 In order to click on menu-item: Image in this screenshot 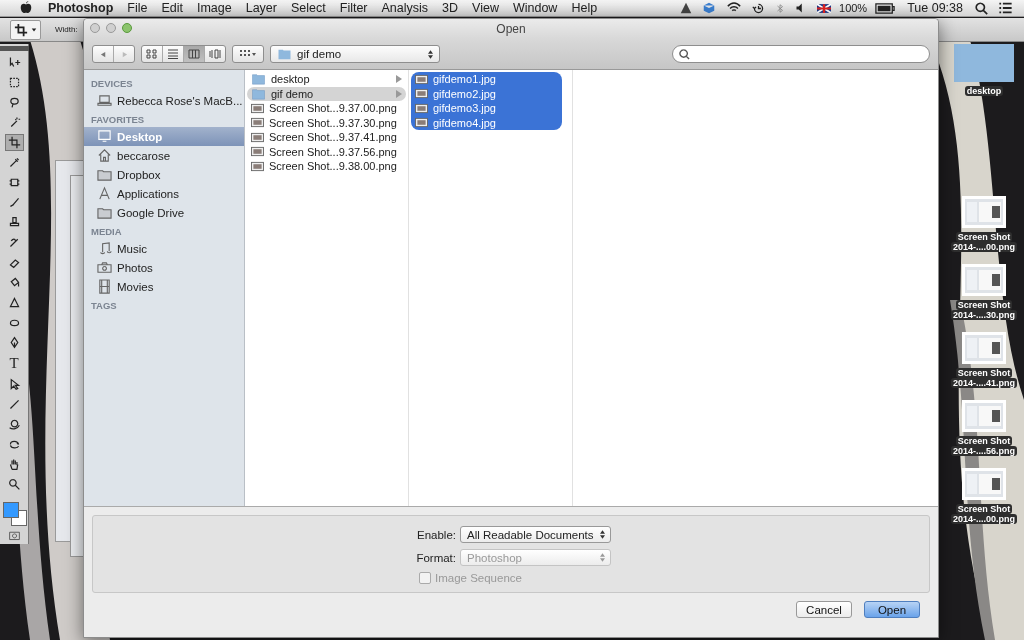, I will do `click(214, 8)`.